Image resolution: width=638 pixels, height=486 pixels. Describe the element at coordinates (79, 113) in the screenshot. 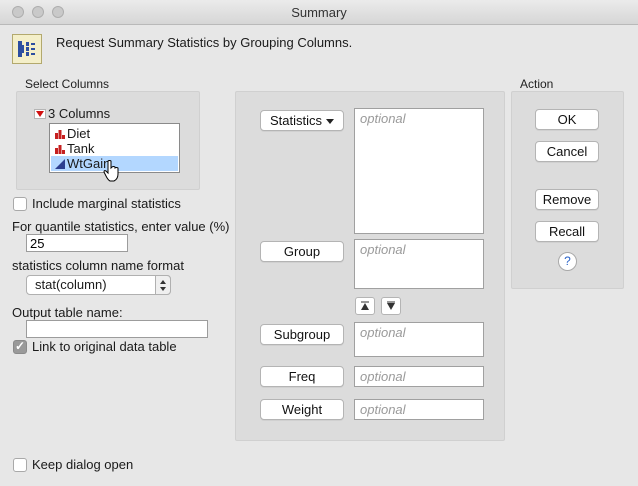

I see `column-count-label: 3 Columns` at that location.